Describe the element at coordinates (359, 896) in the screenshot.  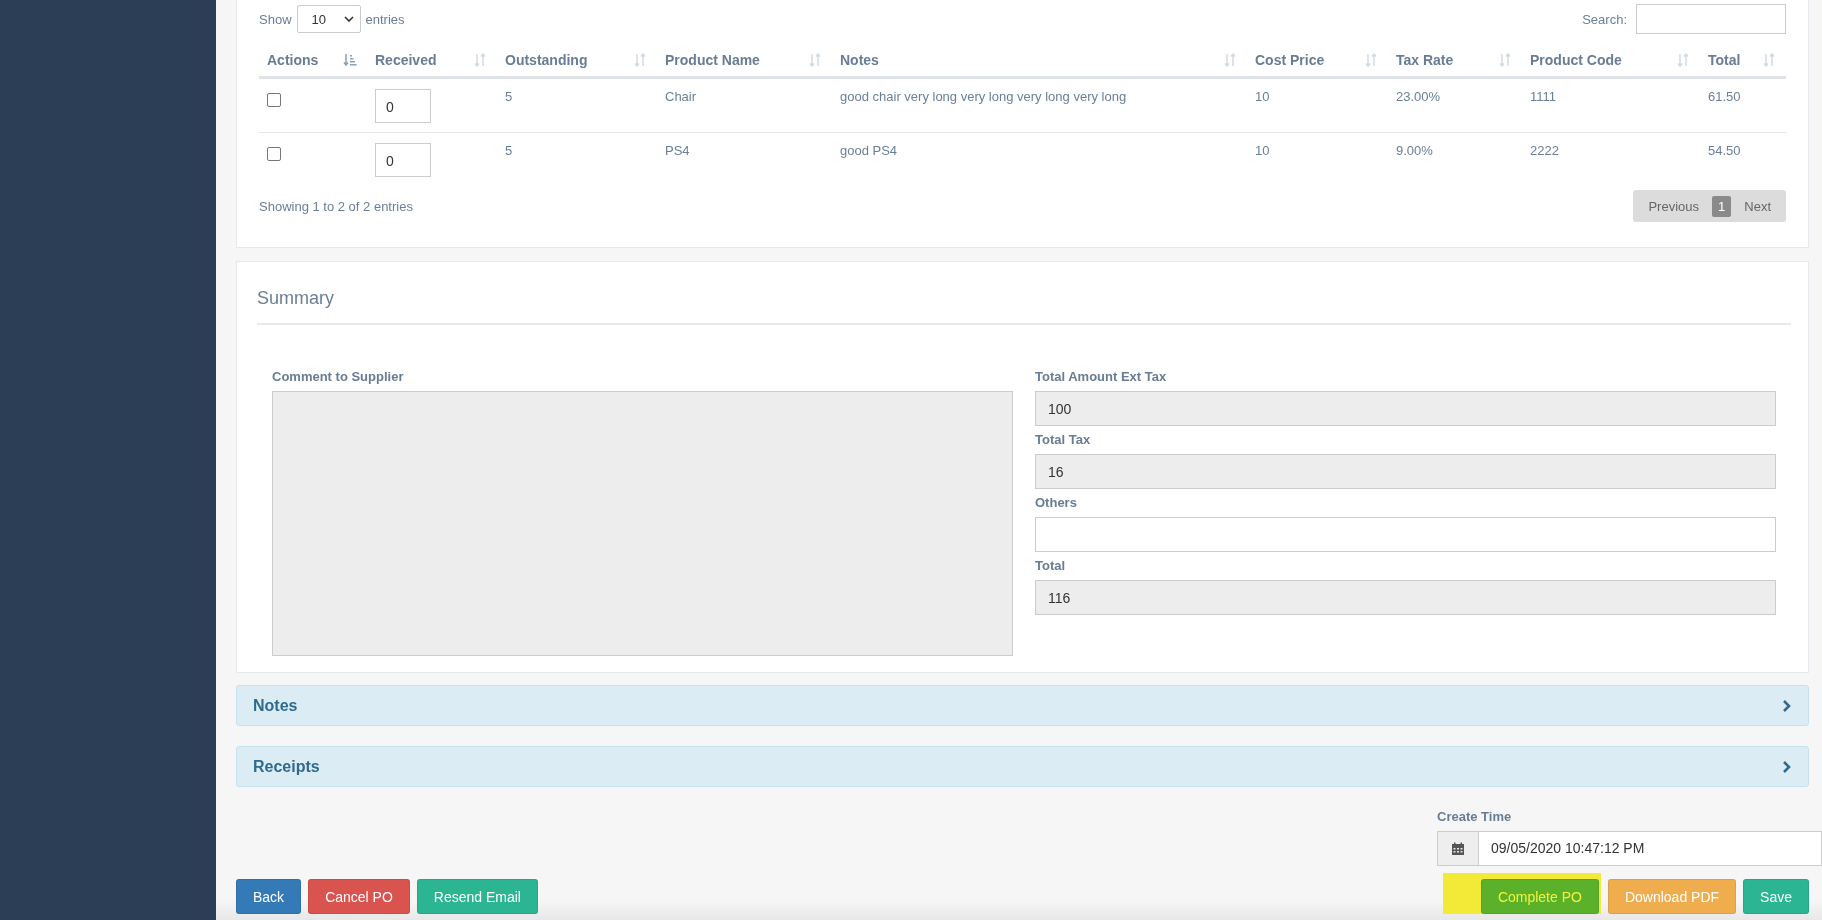
I see `action-button: Cancel PO` at that location.